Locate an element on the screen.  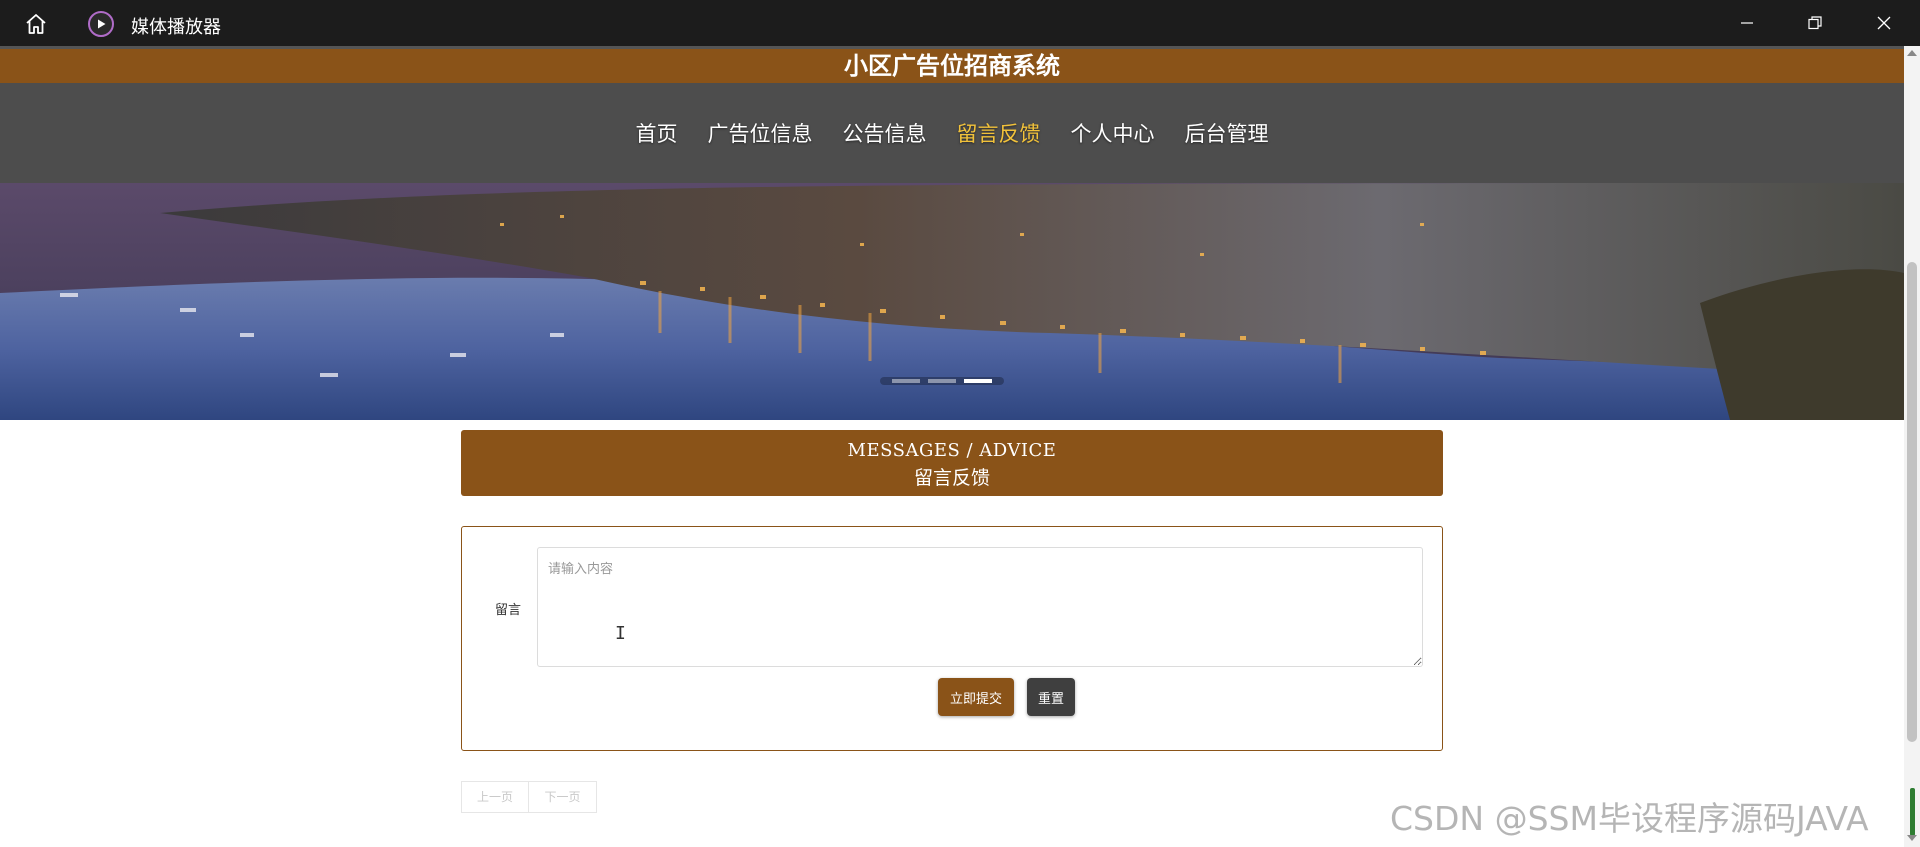
next-page-button: 下一页 is located at coordinates (563, 797).